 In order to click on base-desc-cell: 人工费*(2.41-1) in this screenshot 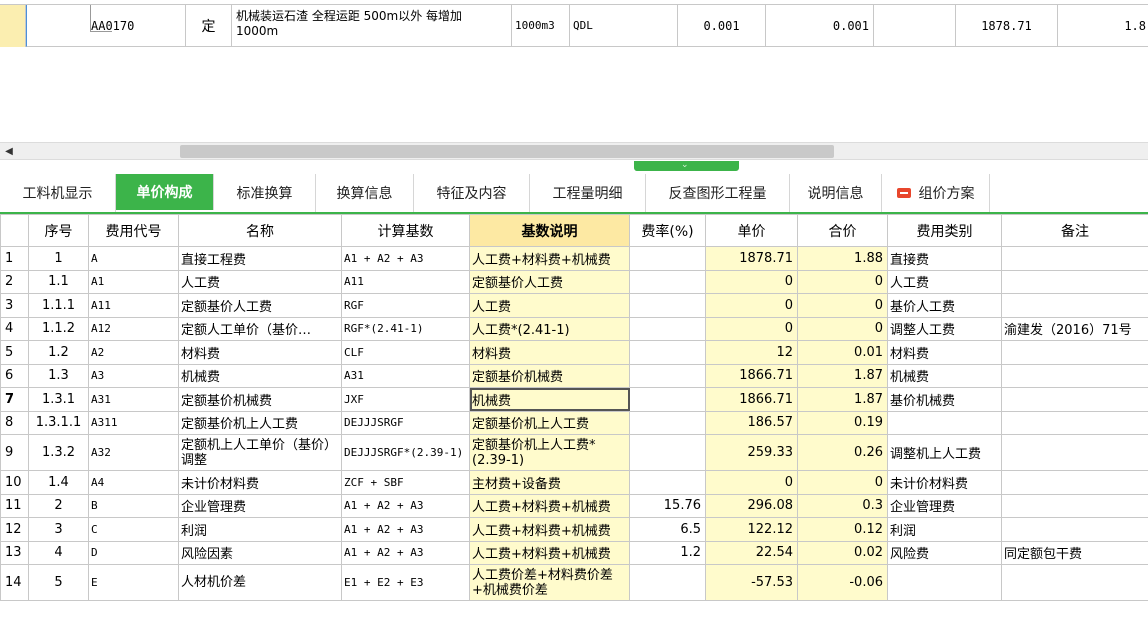, I will do `click(549, 328)`.